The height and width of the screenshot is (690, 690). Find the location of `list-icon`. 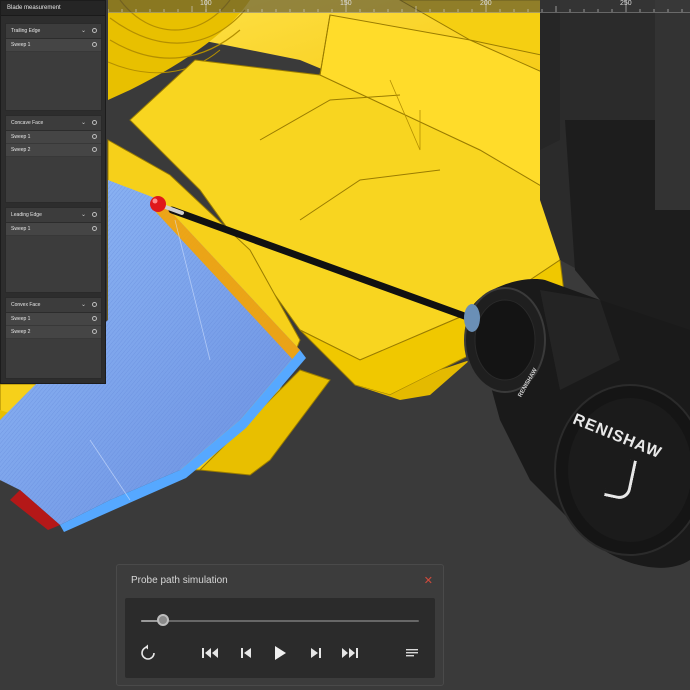

list-icon is located at coordinates (412, 653).